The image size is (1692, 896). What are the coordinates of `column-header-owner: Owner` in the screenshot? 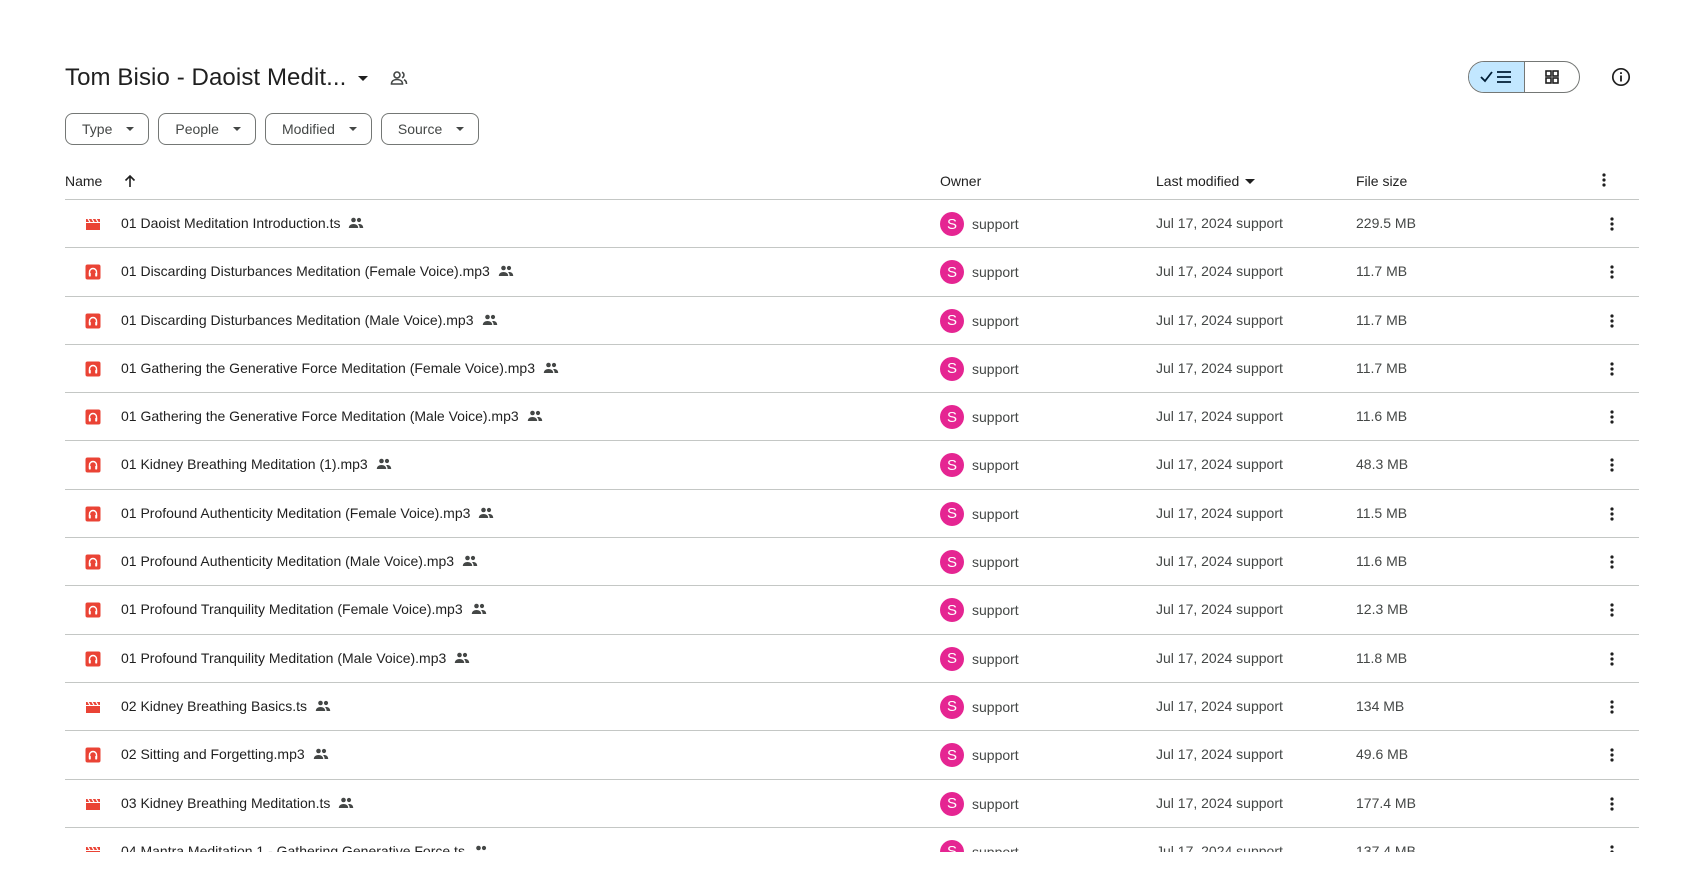 It's located at (960, 181).